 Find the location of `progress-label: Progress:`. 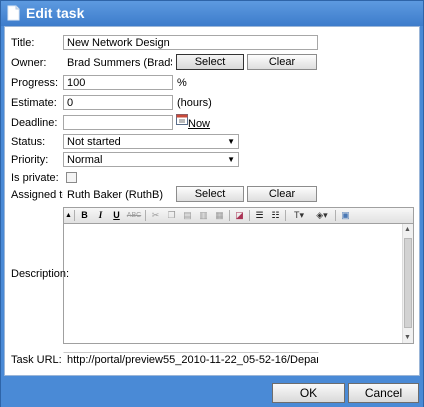

progress-label: Progress: is located at coordinates (35, 83).